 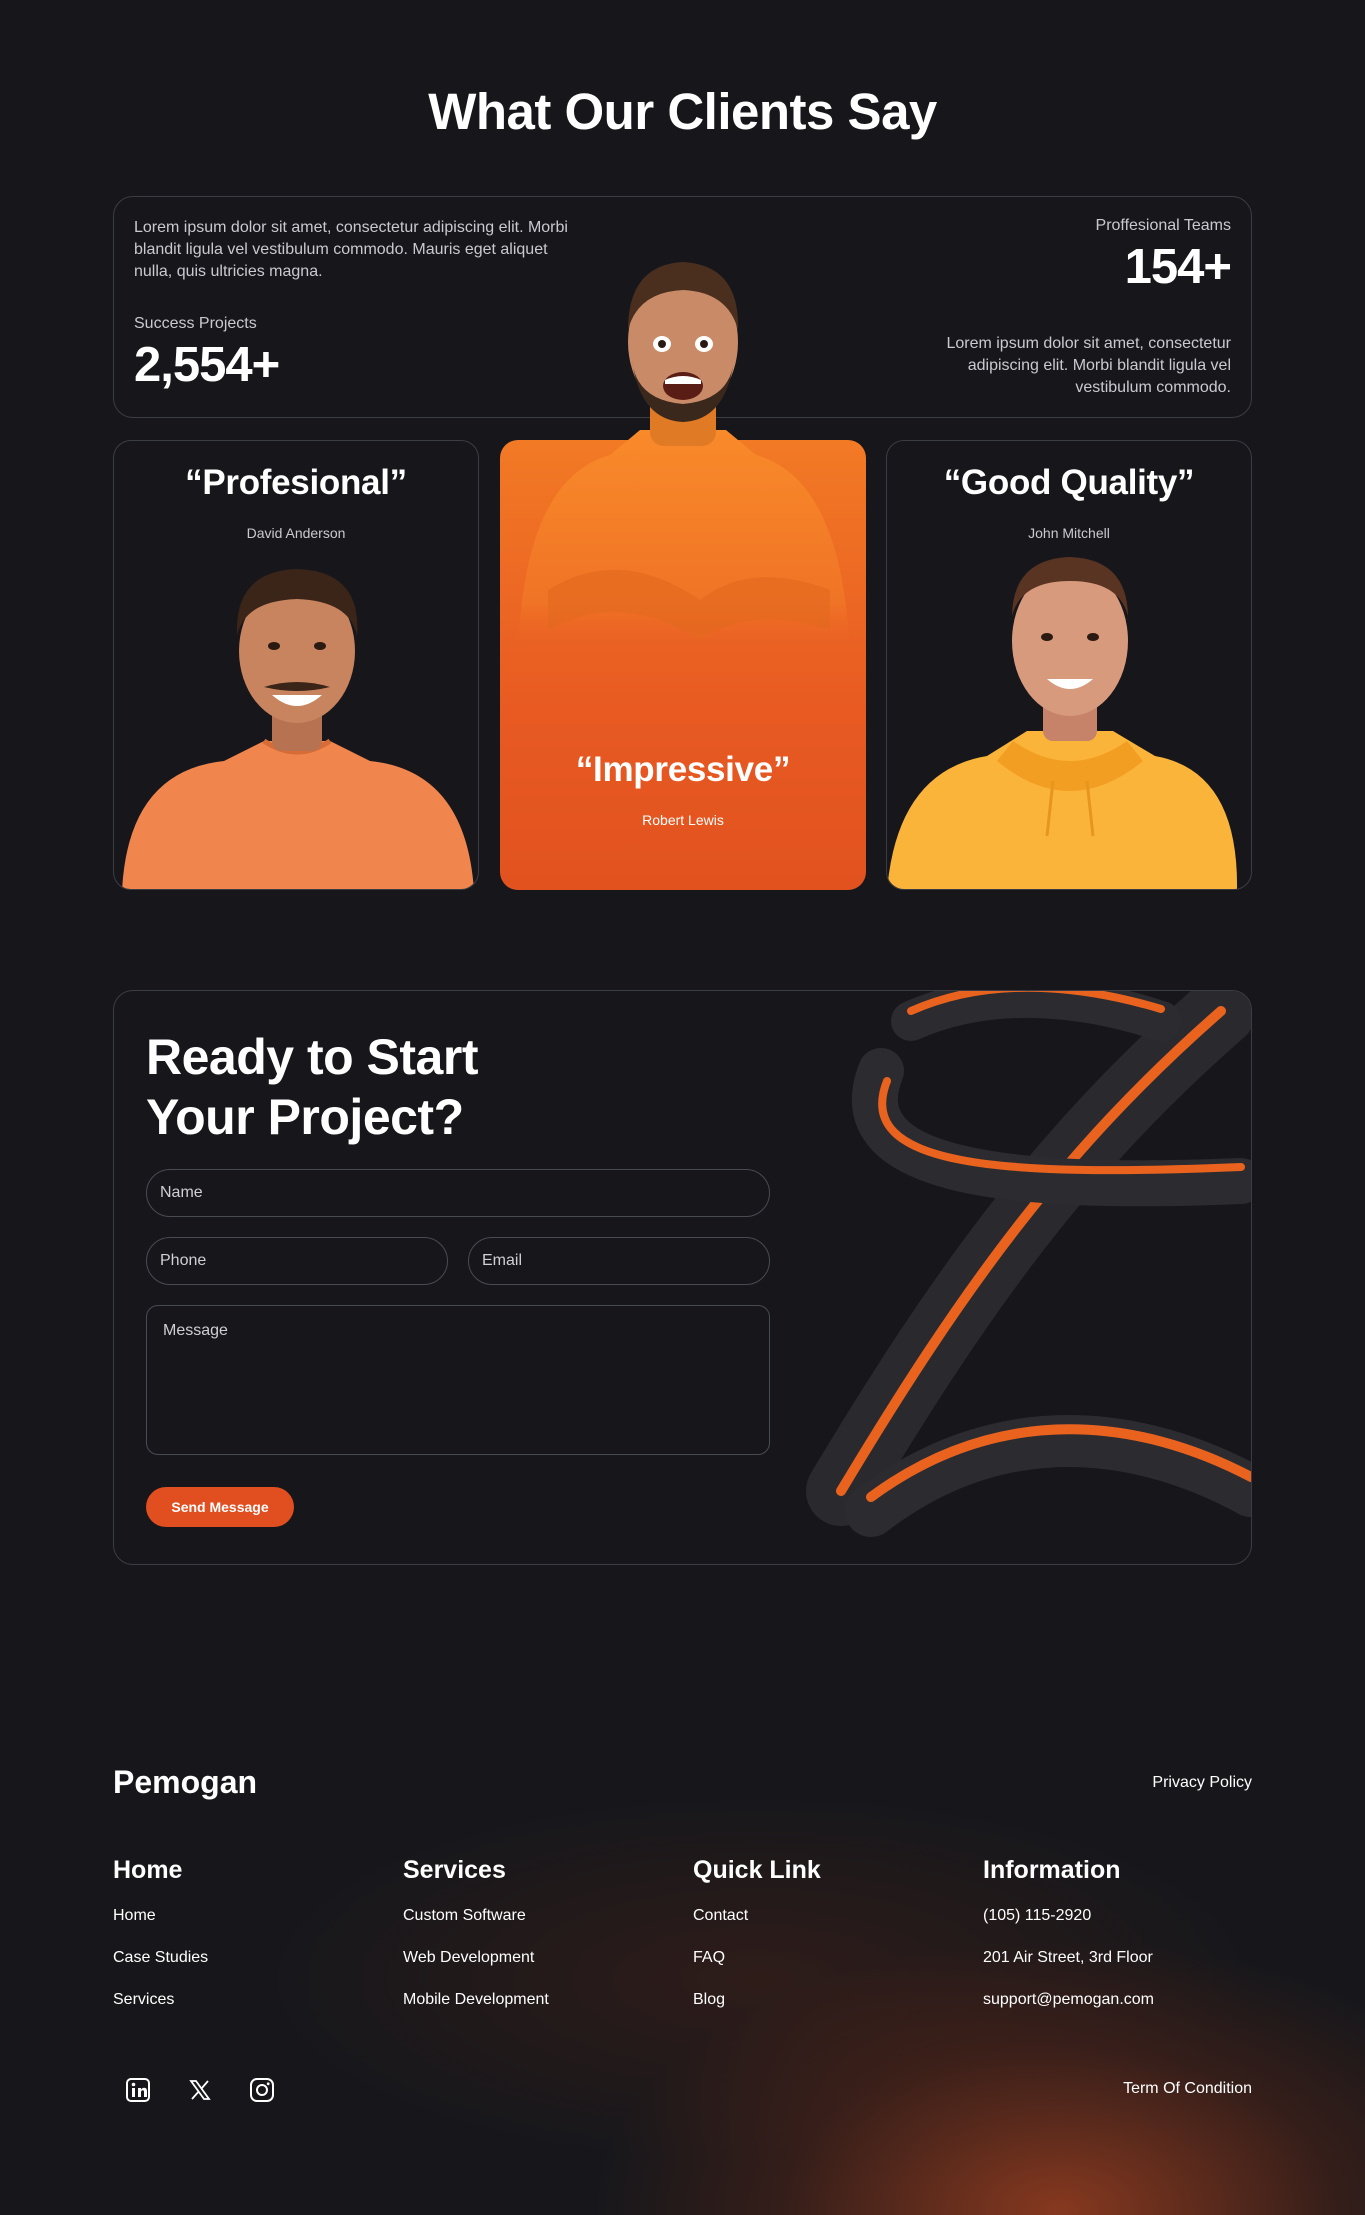 What do you see at coordinates (1187, 2089) in the screenshot?
I see `terms-link: Term Of Condition` at bounding box center [1187, 2089].